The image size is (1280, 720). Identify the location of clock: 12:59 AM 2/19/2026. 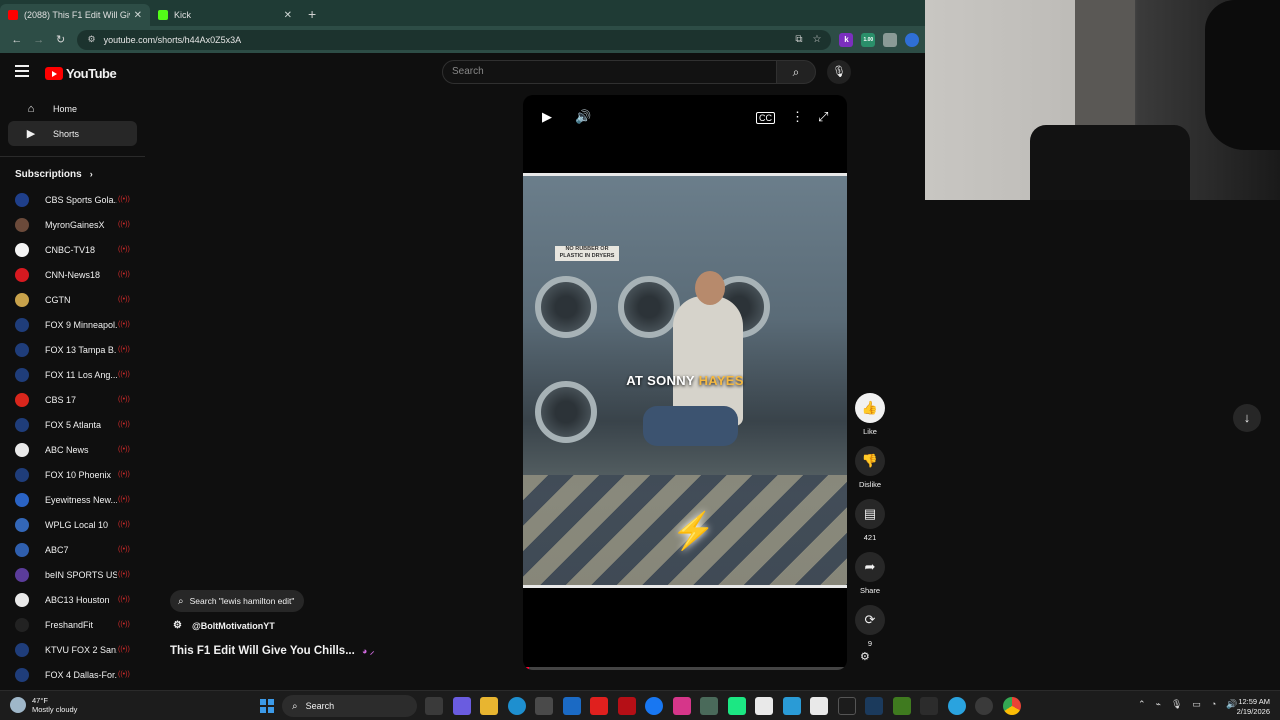
(1249, 707).